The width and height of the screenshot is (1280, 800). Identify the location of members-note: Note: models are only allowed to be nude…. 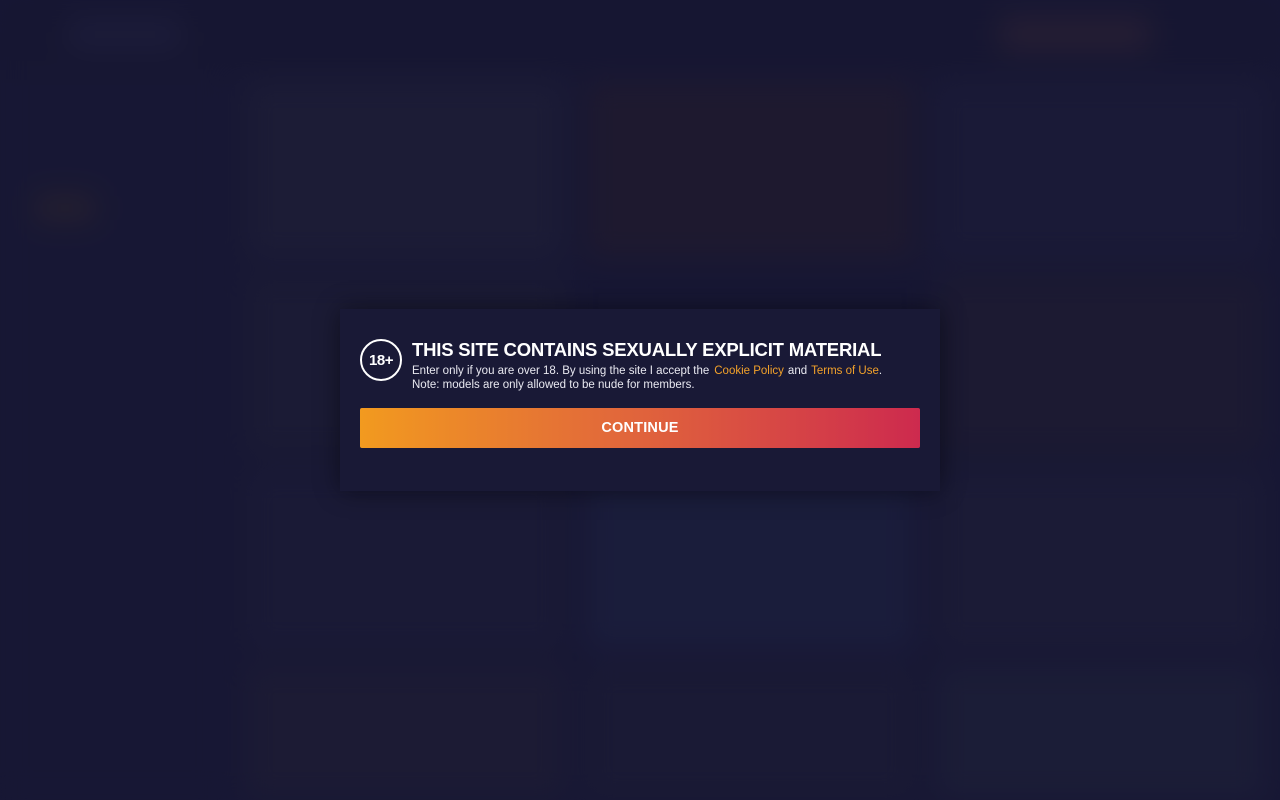
(553, 384).